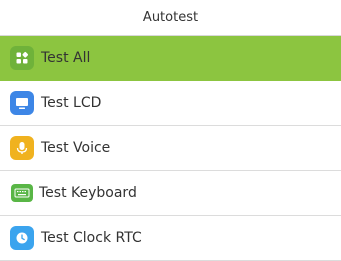  What do you see at coordinates (22, 58) in the screenshot?
I see `grid-icon` at bounding box center [22, 58].